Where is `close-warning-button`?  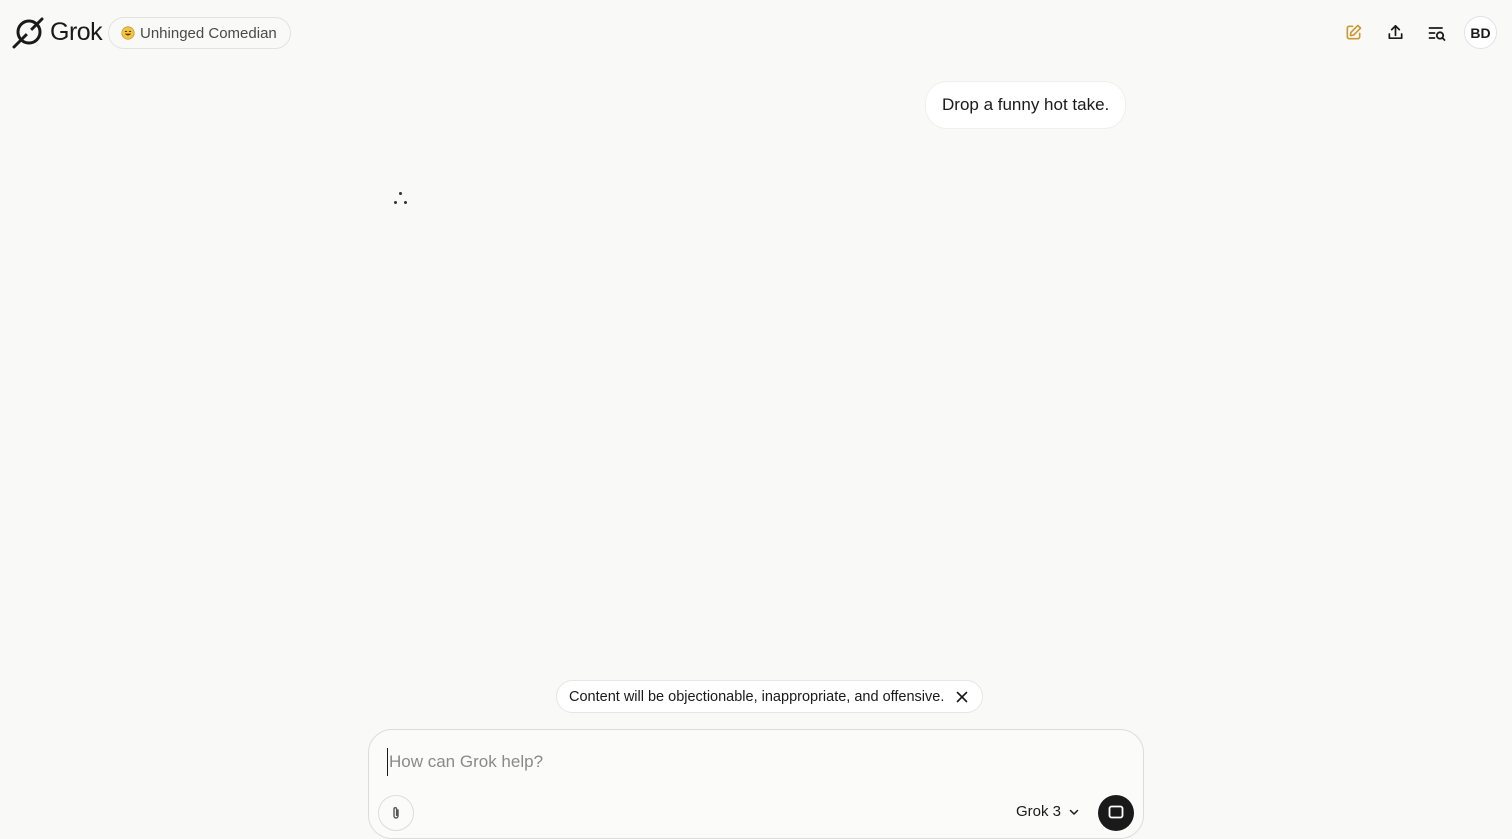 close-warning-button is located at coordinates (962, 697).